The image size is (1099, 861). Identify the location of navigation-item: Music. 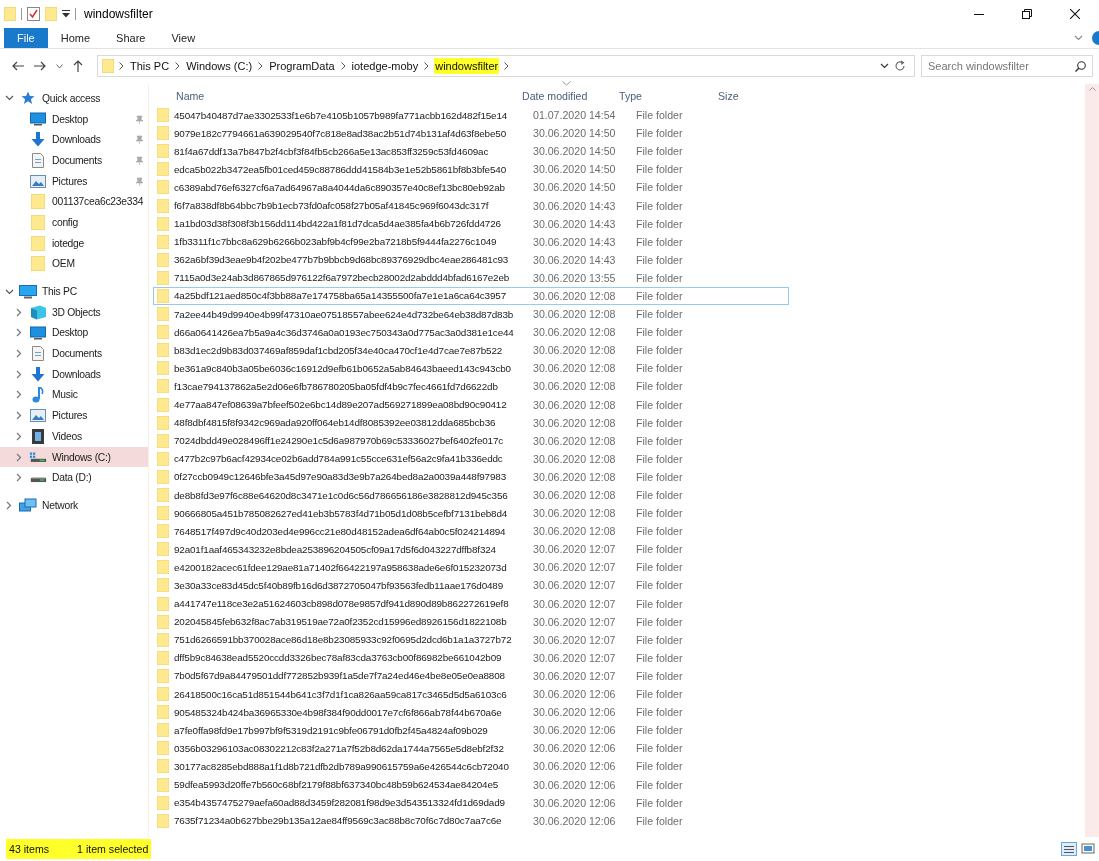
(74, 395).